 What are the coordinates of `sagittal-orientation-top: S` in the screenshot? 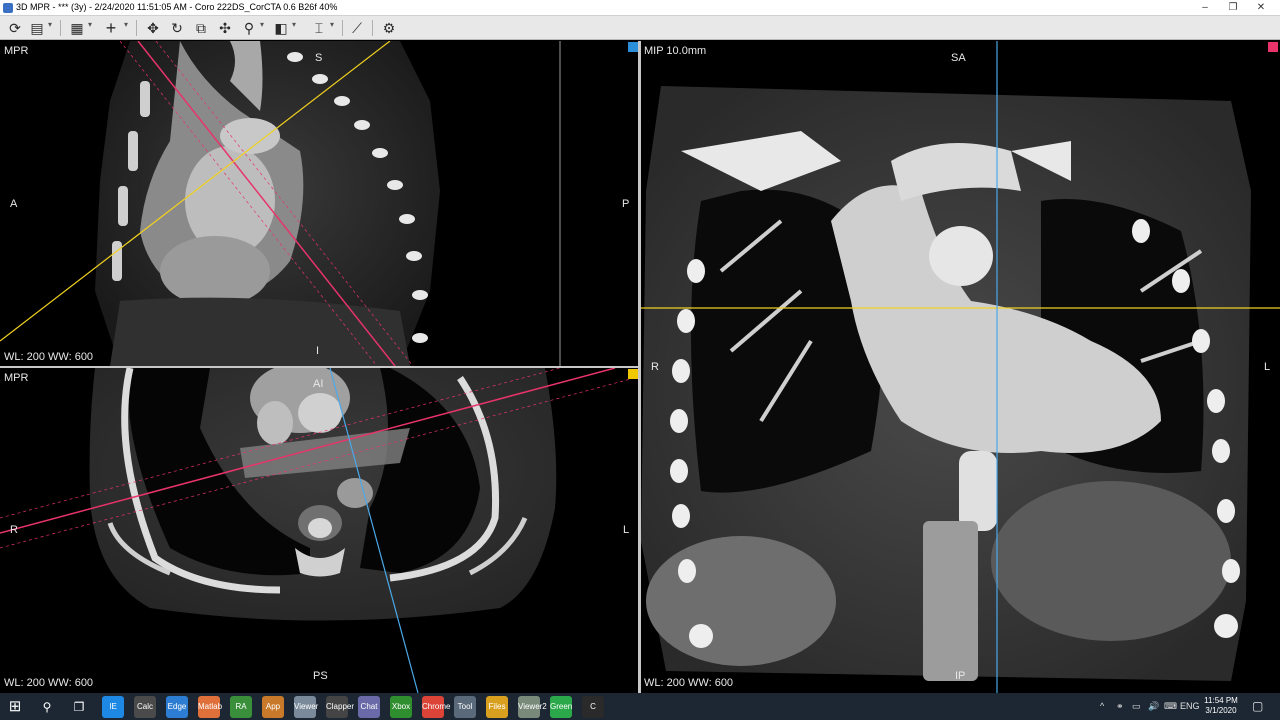 It's located at (319, 58).